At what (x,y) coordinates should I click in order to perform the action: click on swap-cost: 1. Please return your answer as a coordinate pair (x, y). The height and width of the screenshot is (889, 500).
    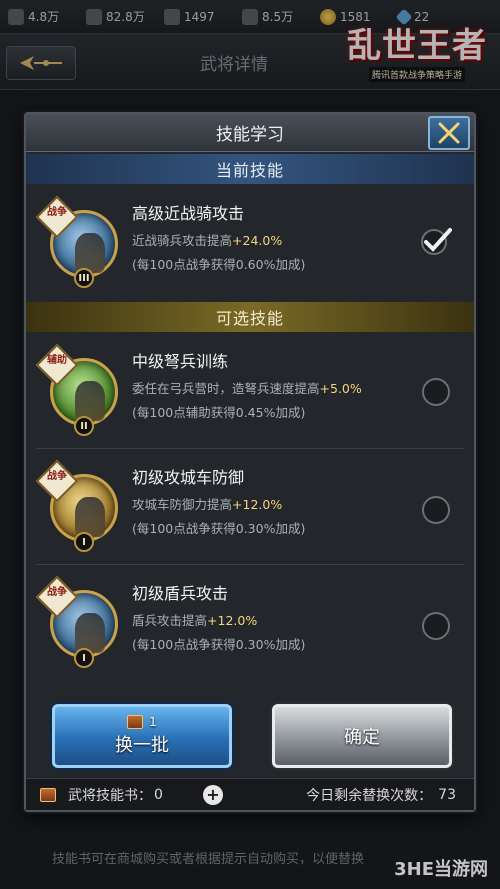
    Looking at the image, I should click on (142, 722).